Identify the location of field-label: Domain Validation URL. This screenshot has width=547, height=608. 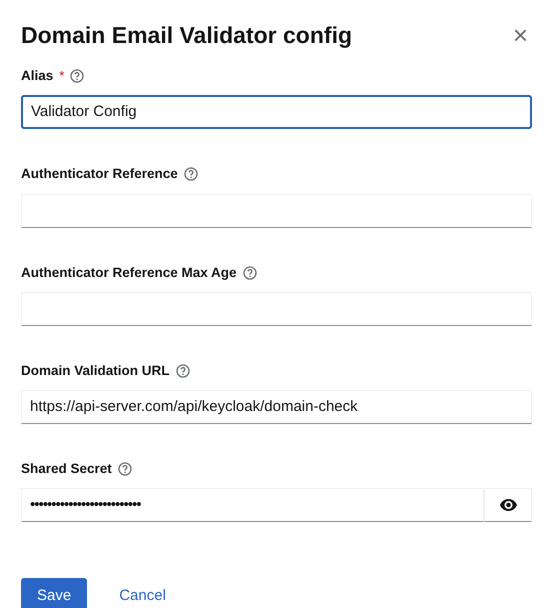
(95, 371).